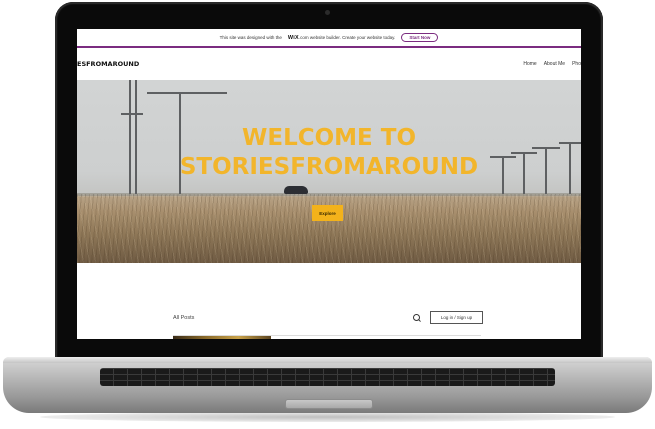 This screenshot has width=655, height=429. Describe the element at coordinates (576, 64) in the screenshot. I see `nav-photos: Pho` at that location.